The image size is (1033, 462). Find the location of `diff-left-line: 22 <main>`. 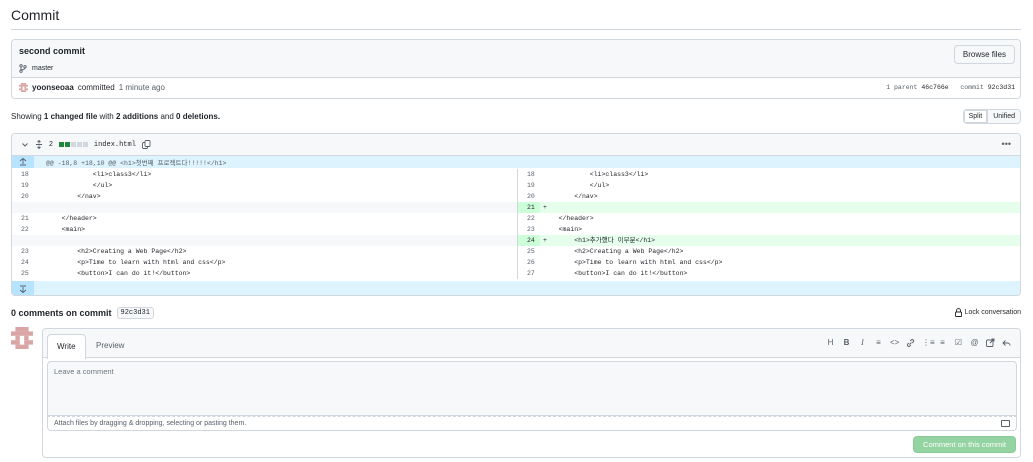

diff-left-line: 22 <main> is located at coordinates (264, 229).